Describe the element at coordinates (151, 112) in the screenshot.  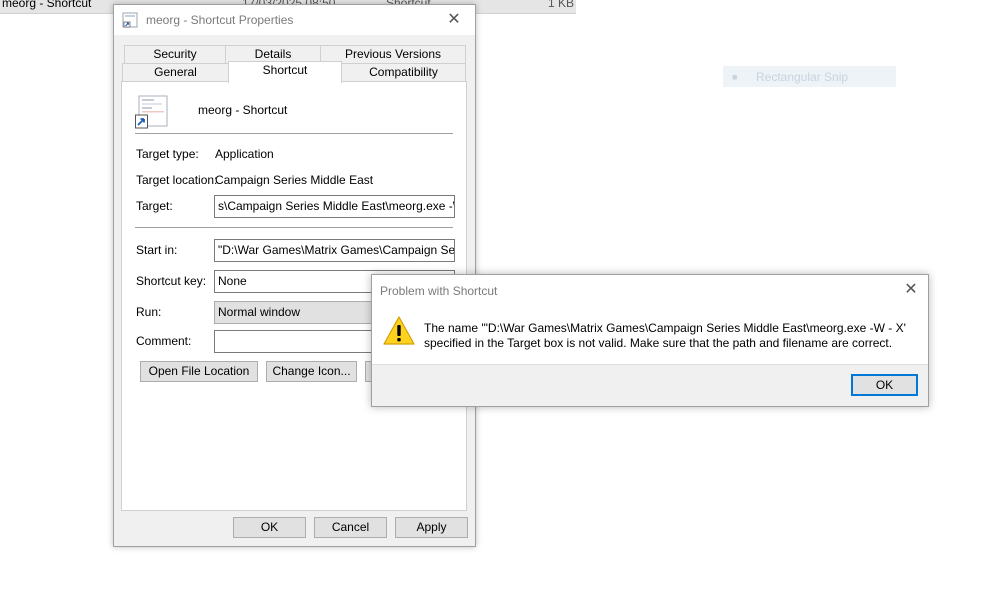
I see `shortcut-file-icon` at that location.